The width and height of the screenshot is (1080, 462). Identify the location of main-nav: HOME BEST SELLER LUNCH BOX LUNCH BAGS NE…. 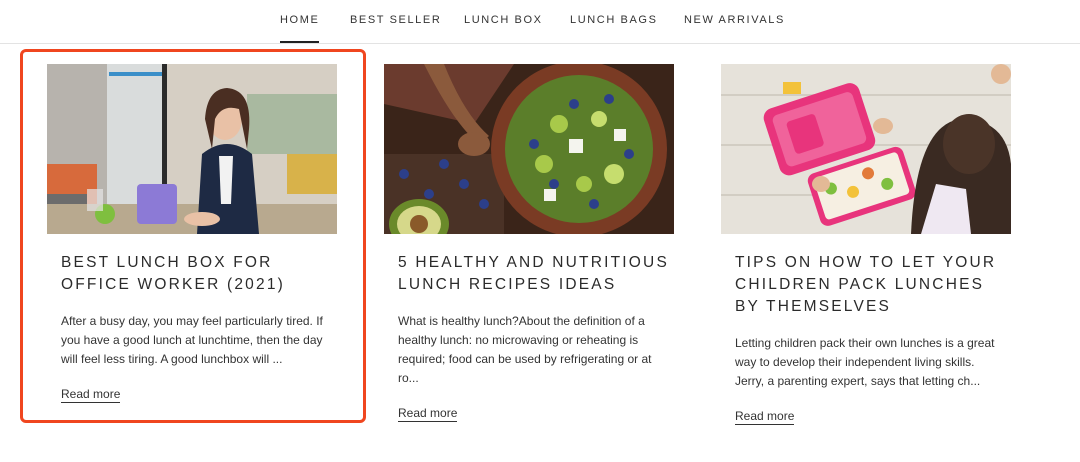
(540, 22).